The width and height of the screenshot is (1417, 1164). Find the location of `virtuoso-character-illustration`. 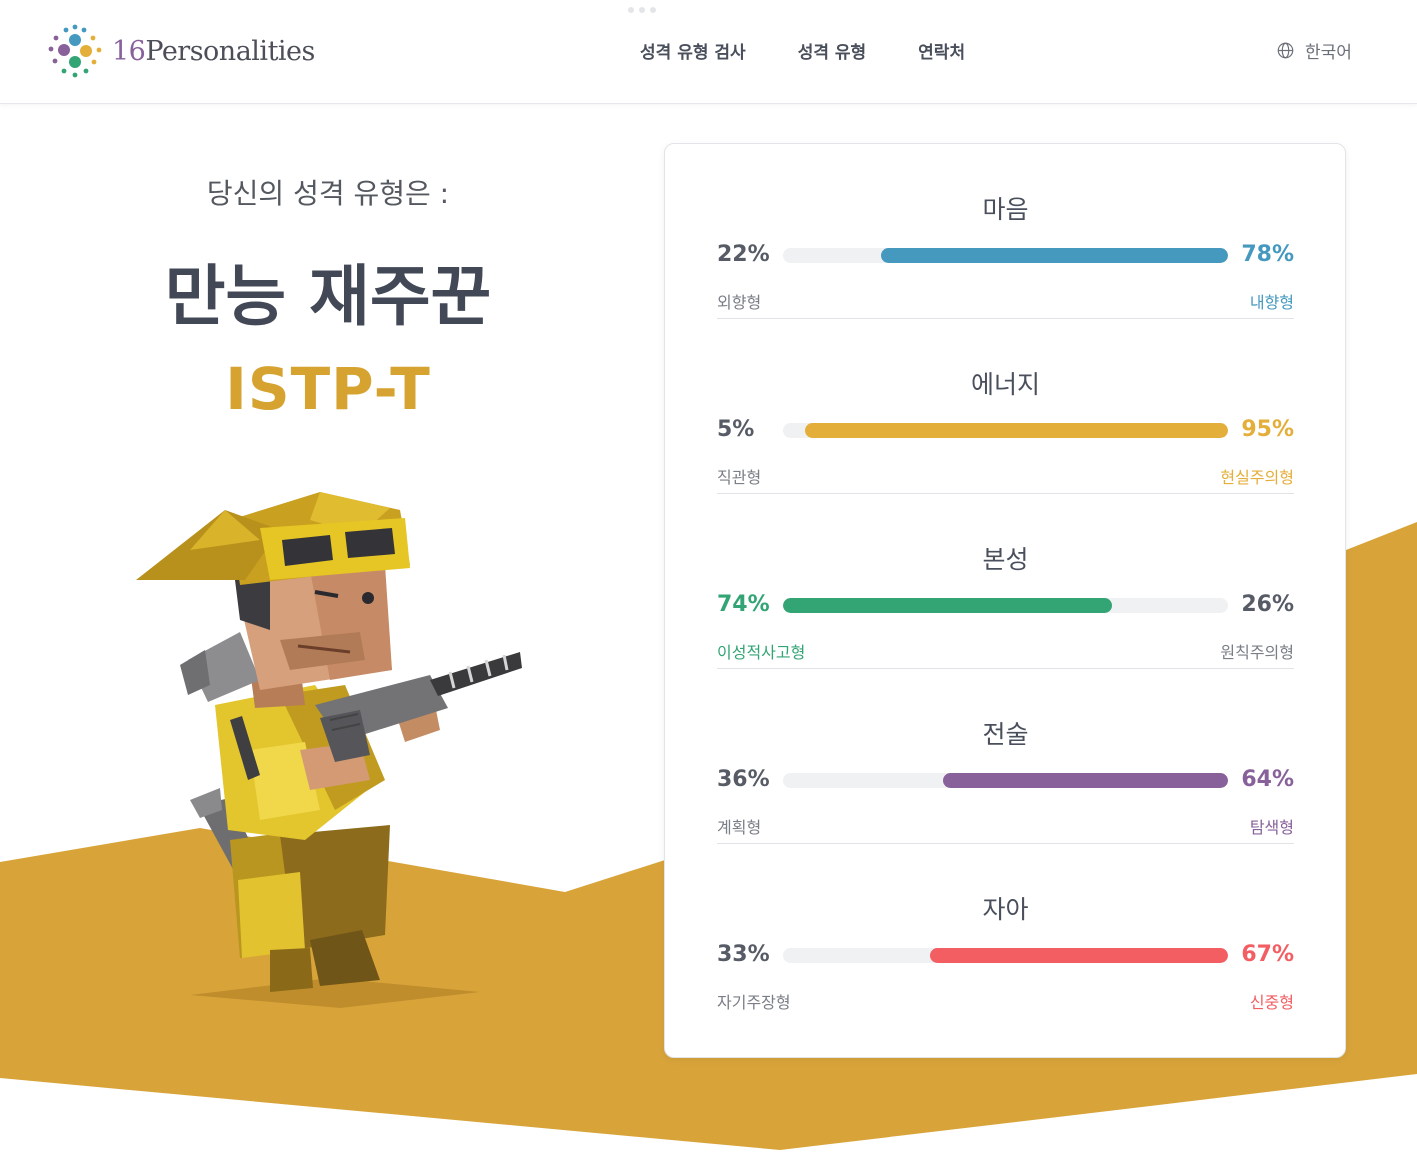

virtuoso-character-illustration is located at coordinates (329, 750).